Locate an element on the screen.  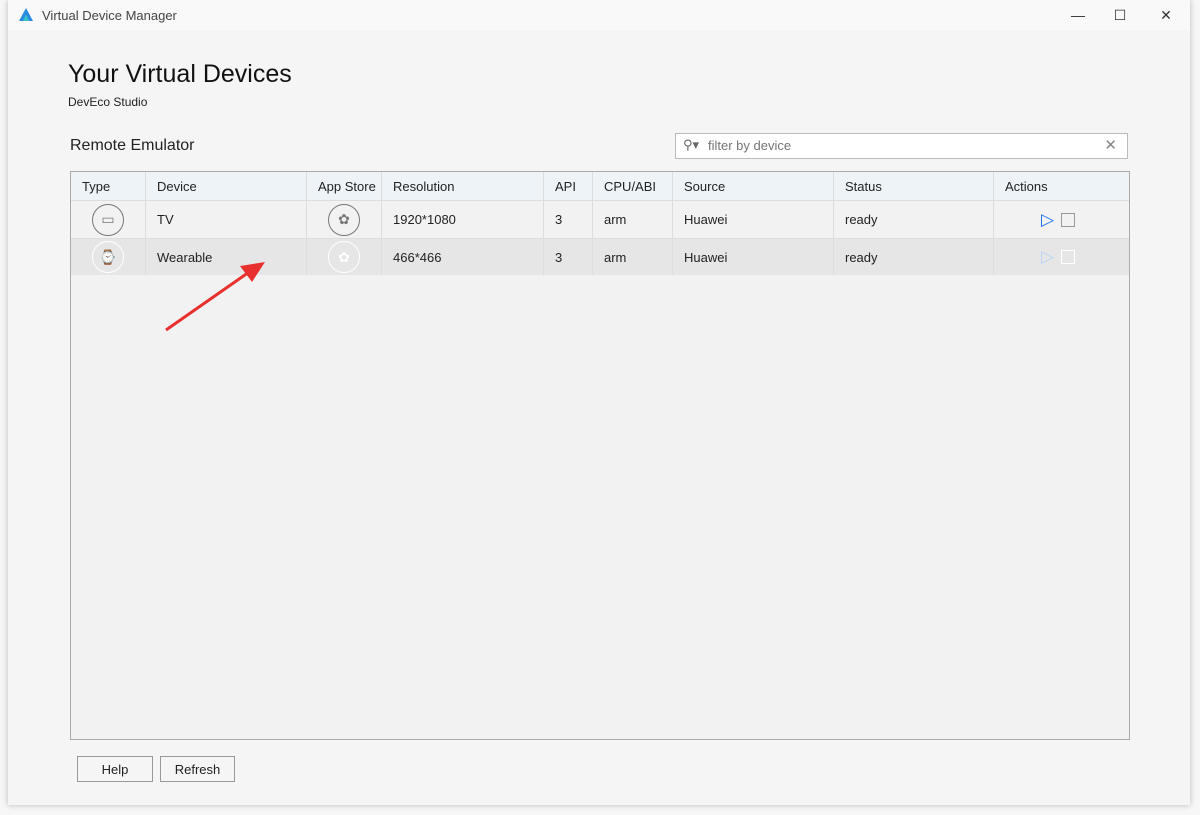
annotation-arrow is located at coordinates (215, 297).